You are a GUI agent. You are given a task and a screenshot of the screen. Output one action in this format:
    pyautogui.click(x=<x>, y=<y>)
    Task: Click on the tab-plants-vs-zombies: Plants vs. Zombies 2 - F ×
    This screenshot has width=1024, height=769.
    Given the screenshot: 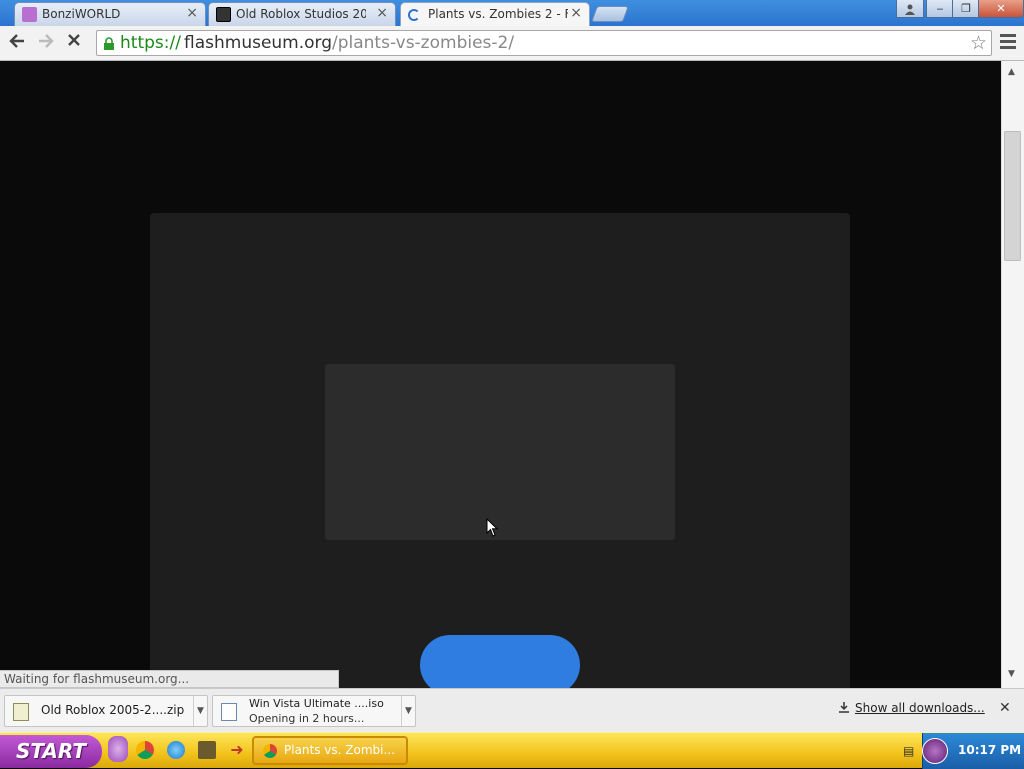 What is the action you would take?
    pyautogui.click(x=495, y=14)
    